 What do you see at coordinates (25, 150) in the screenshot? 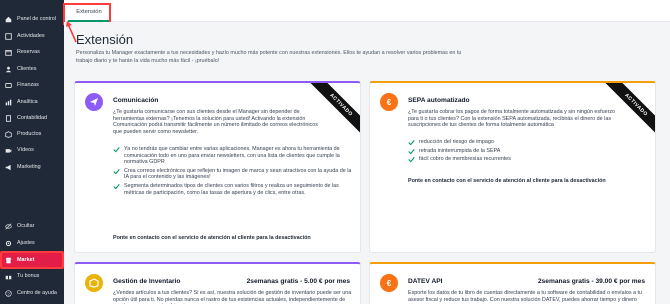
I see `sidebar-item-label: Vídeos` at bounding box center [25, 150].